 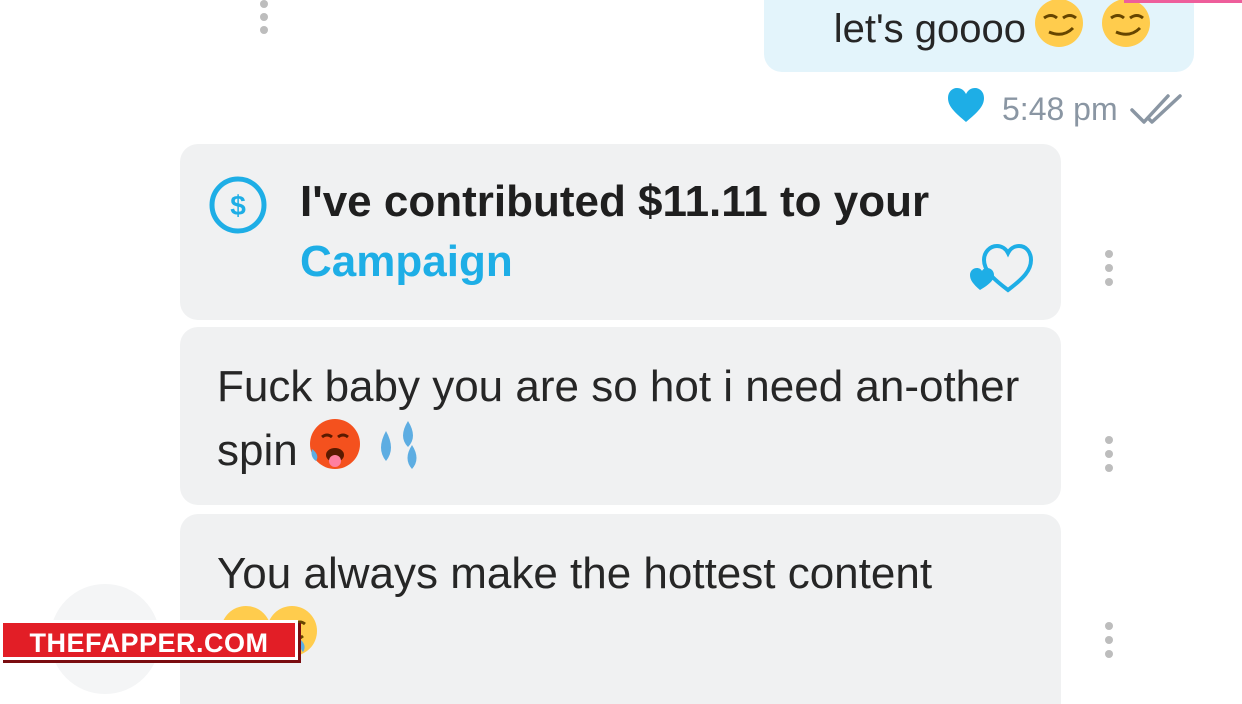 I want to click on watermark: THEFAPPER.COM, so click(x=149, y=640).